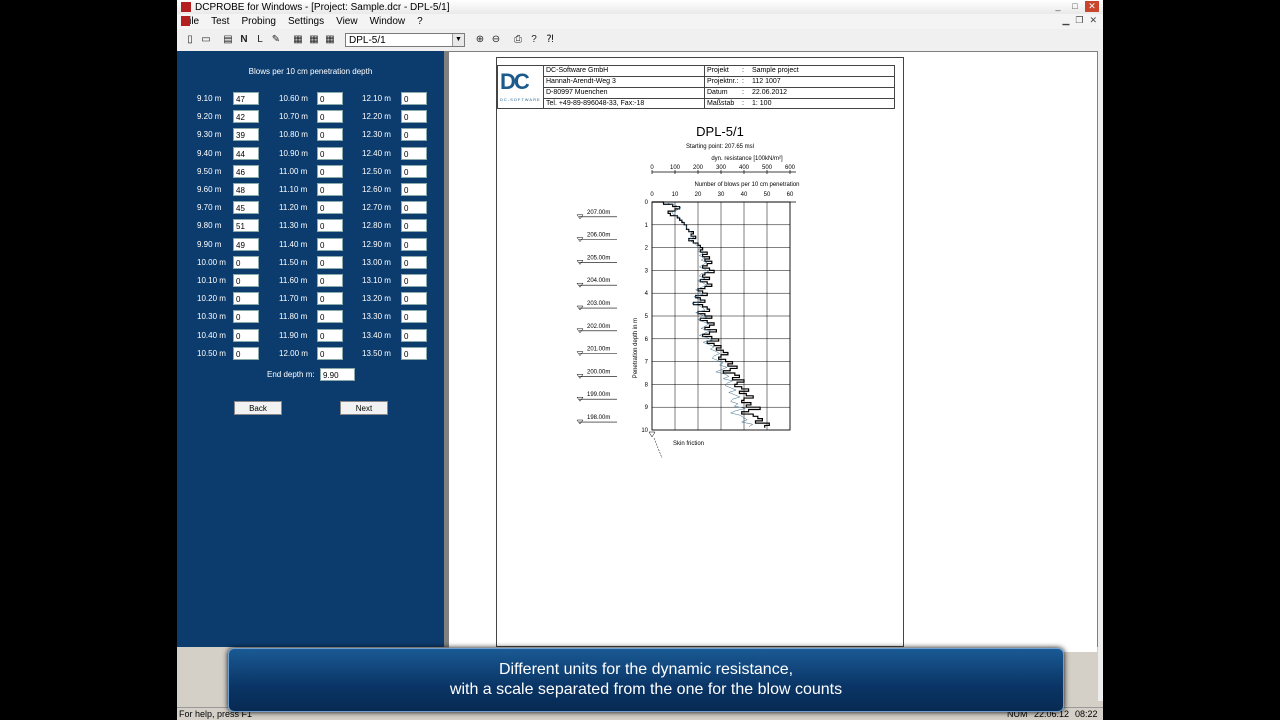 The height and width of the screenshot is (720, 1280). Describe the element at coordinates (376, 335) in the screenshot. I see `depth-label: 13.40 m` at that location.